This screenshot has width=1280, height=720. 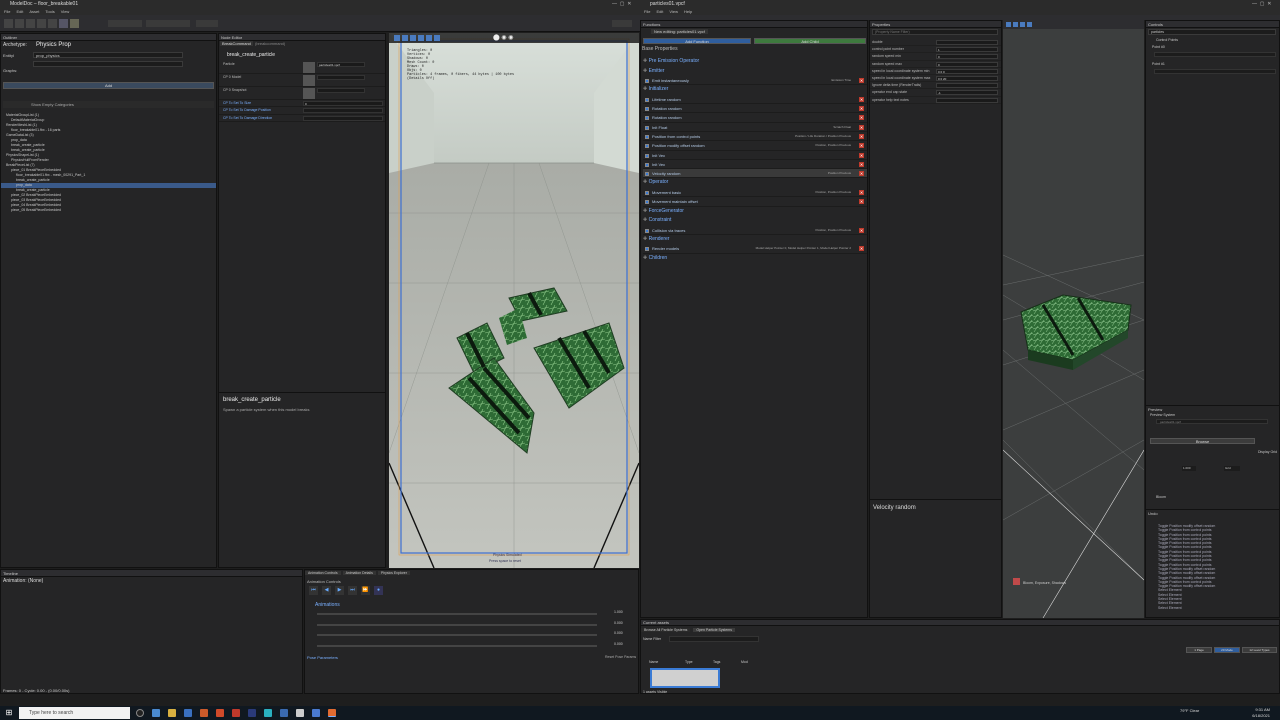 What do you see at coordinates (935, 57) in the screenshot?
I see `property-row: random speed min 0` at bounding box center [935, 57].